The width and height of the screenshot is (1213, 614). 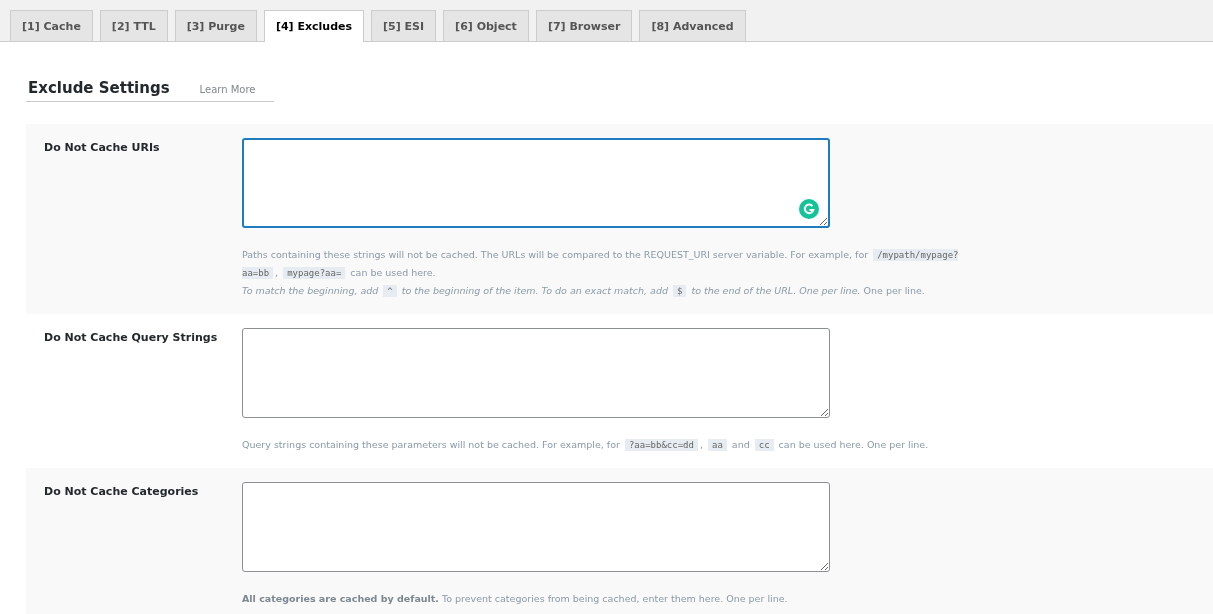 I want to click on setting-label: Do Not Cache Query Strings, so click(x=131, y=338).